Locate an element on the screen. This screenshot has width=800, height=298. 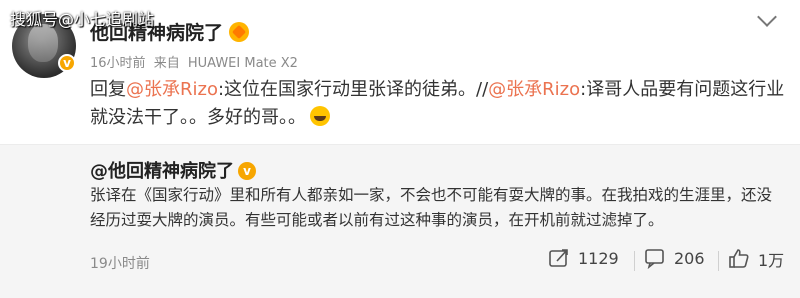
like-button: 1万 is located at coordinates (756, 259).